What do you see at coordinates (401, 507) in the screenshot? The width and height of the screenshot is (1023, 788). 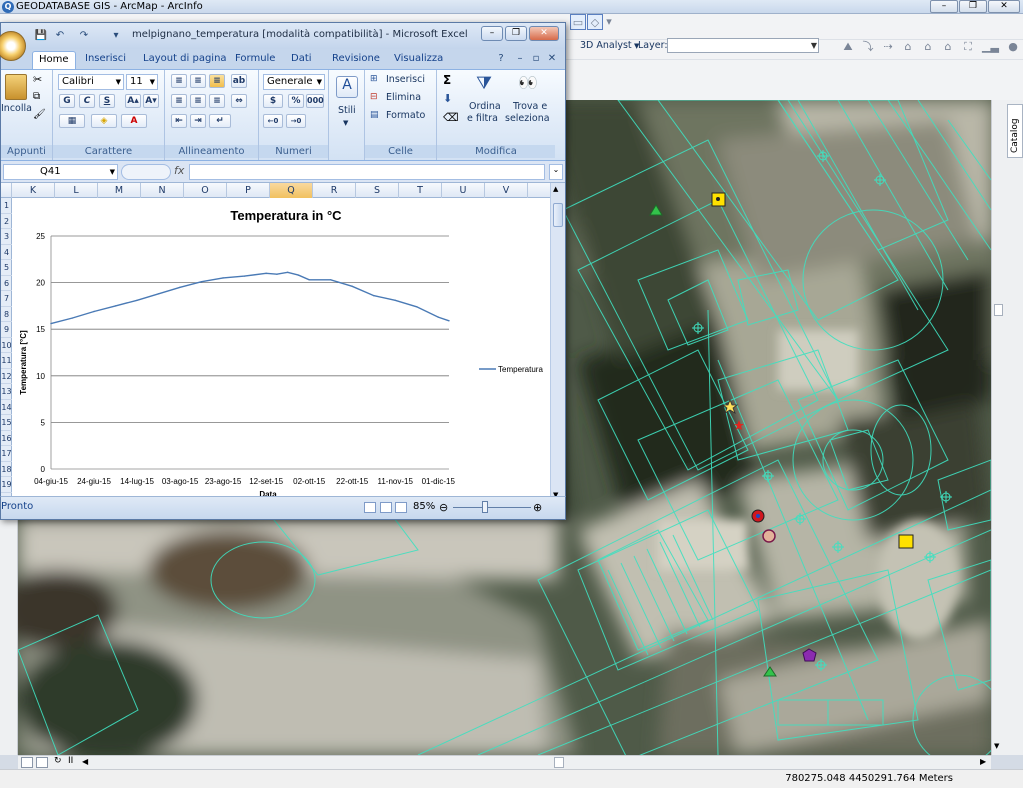 I see `page-break-view-icon` at bounding box center [401, 507].